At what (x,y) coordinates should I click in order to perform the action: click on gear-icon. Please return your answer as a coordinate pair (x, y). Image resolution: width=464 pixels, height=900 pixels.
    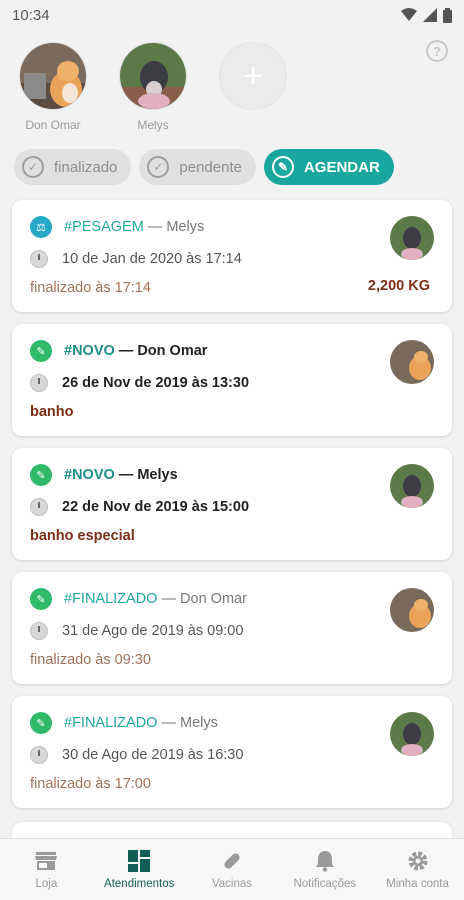
    Looking at the image, I should click on (418, 861).